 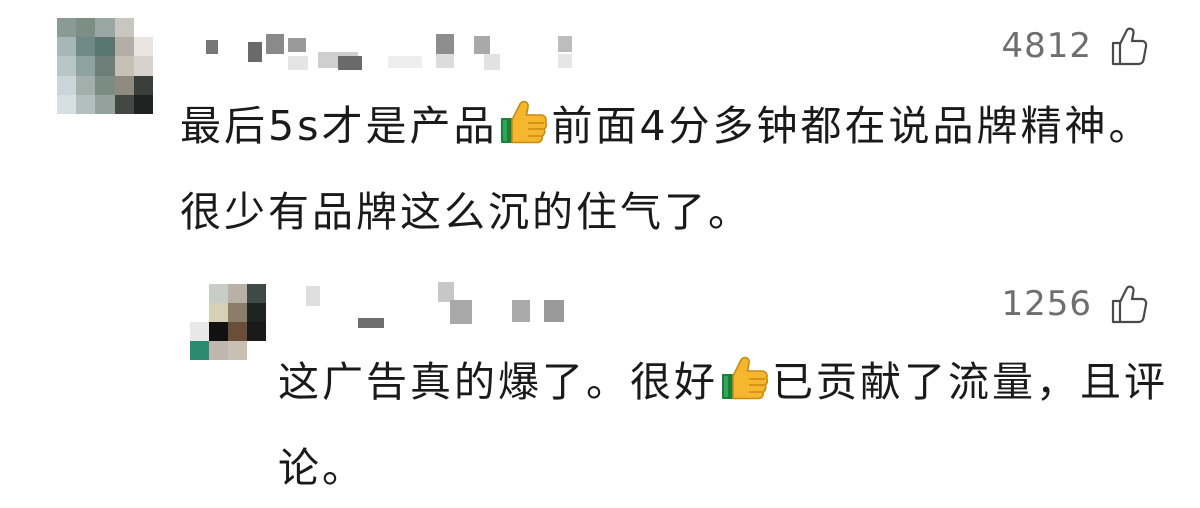 What do you see at coordinates (1046, 46) in the screenshot?
I see `like-count: 4812` at bounding box center [1046, 46].